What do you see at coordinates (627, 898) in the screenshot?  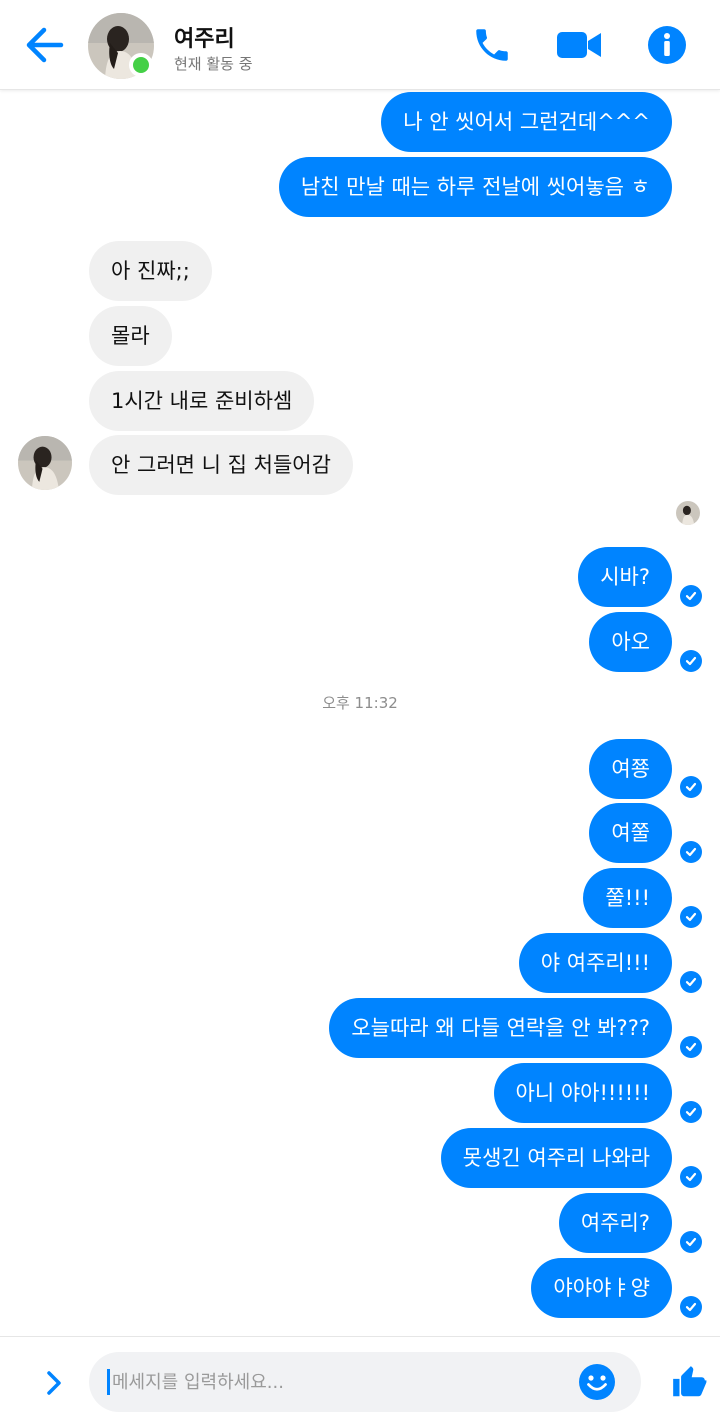 I see `message-bubble-outgoing: 쭐!!!` at bounding box center [627, 898].